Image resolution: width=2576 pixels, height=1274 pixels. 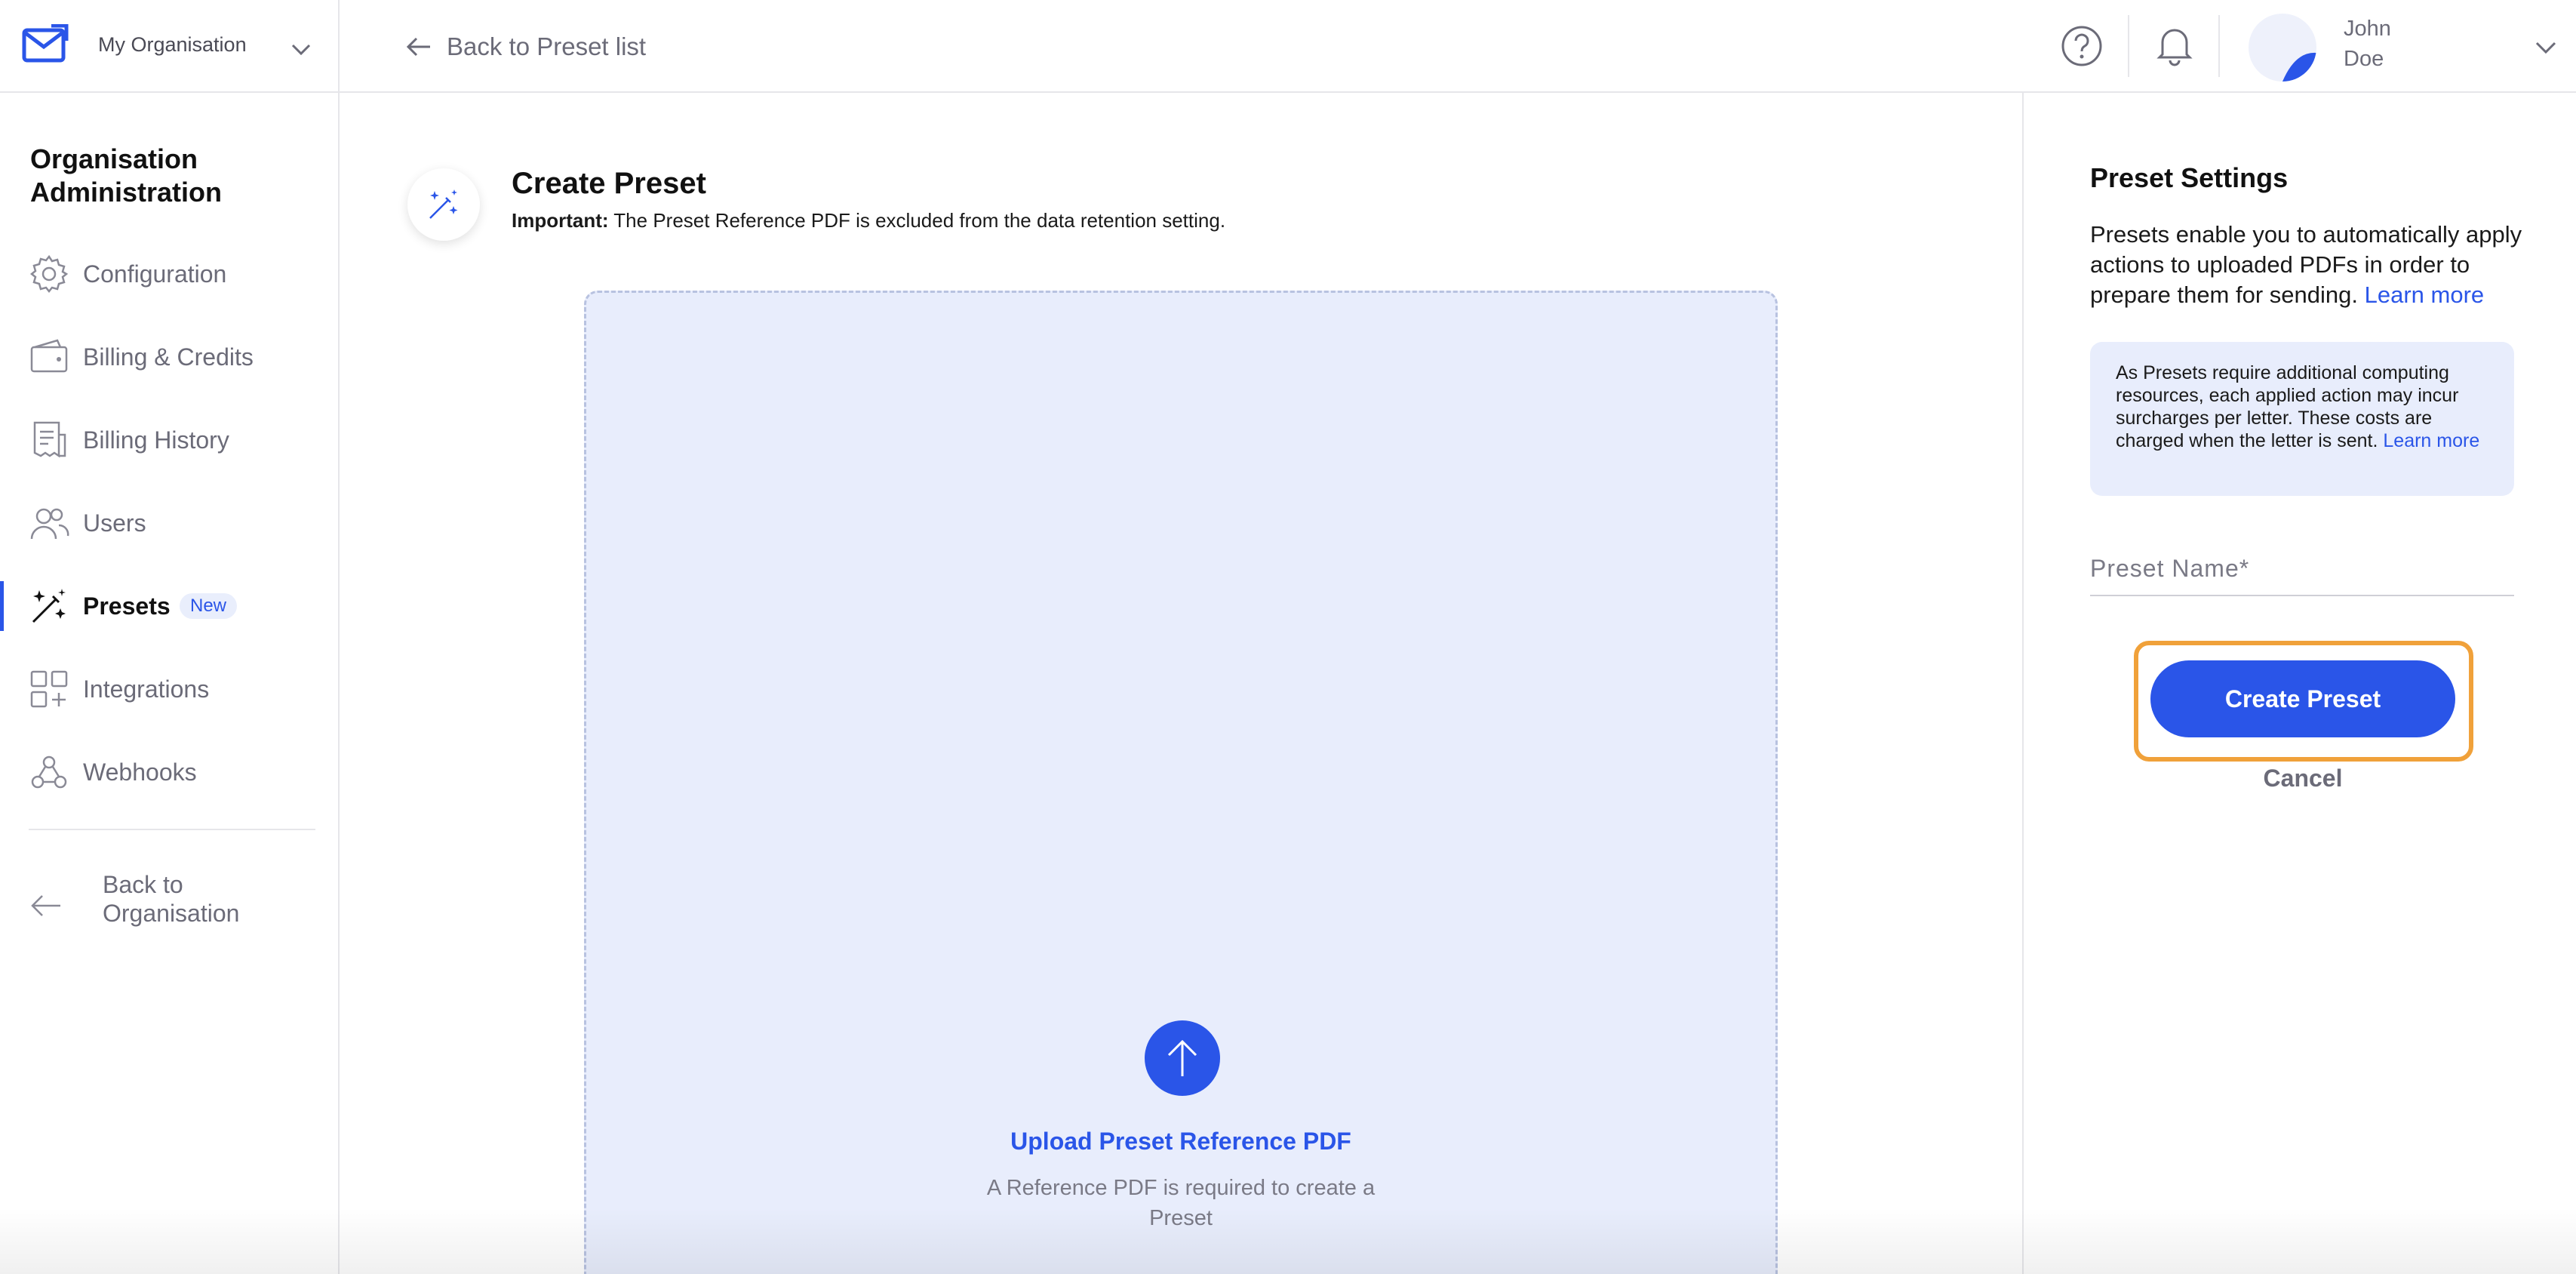 I want to click on help-icon, so click(x=2082, y=46).